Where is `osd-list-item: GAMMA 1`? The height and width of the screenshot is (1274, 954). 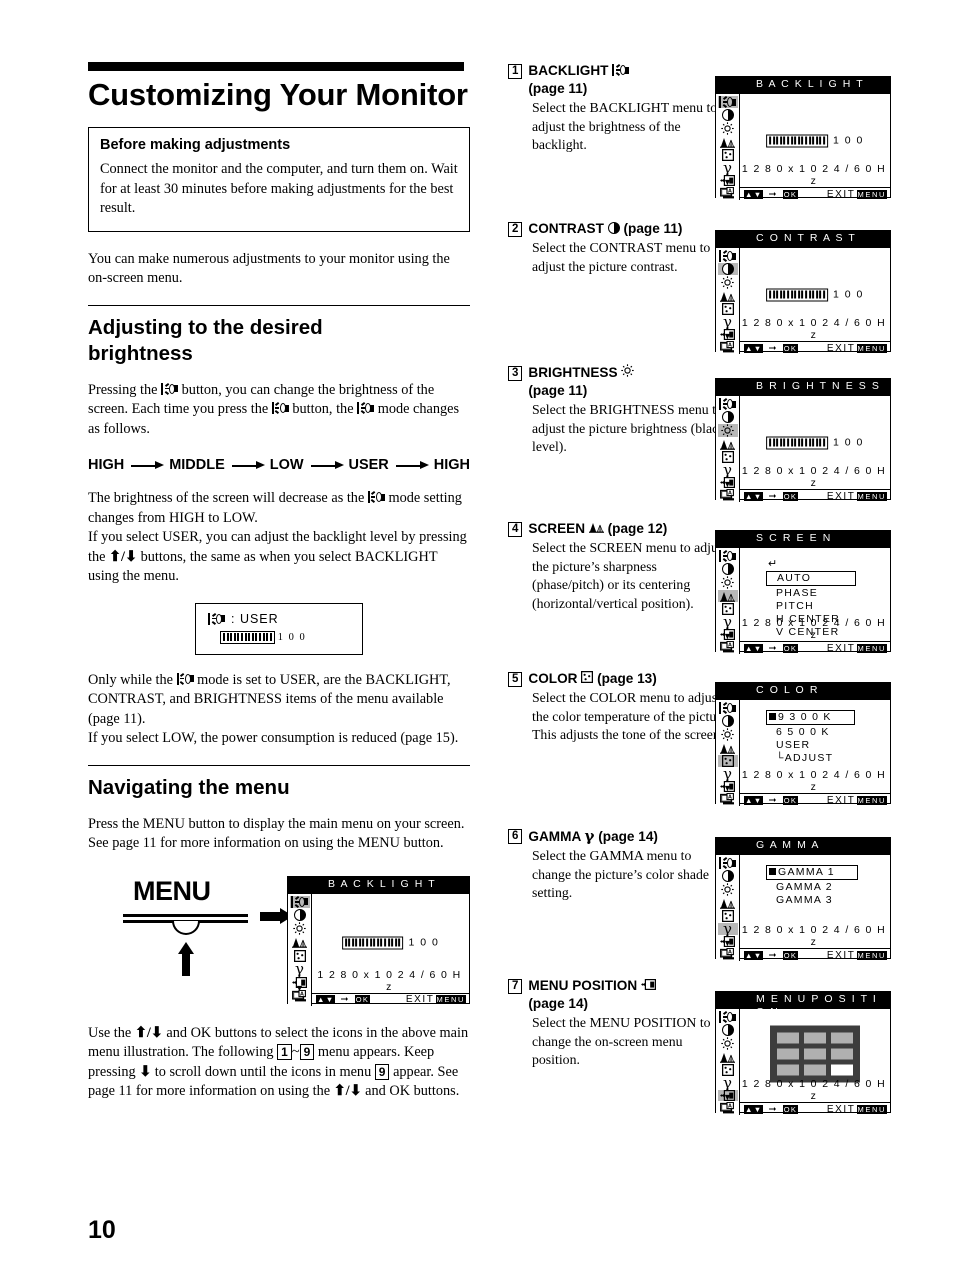
osd-list-item: GAMMA 1 is located at coordinates (812, 872).